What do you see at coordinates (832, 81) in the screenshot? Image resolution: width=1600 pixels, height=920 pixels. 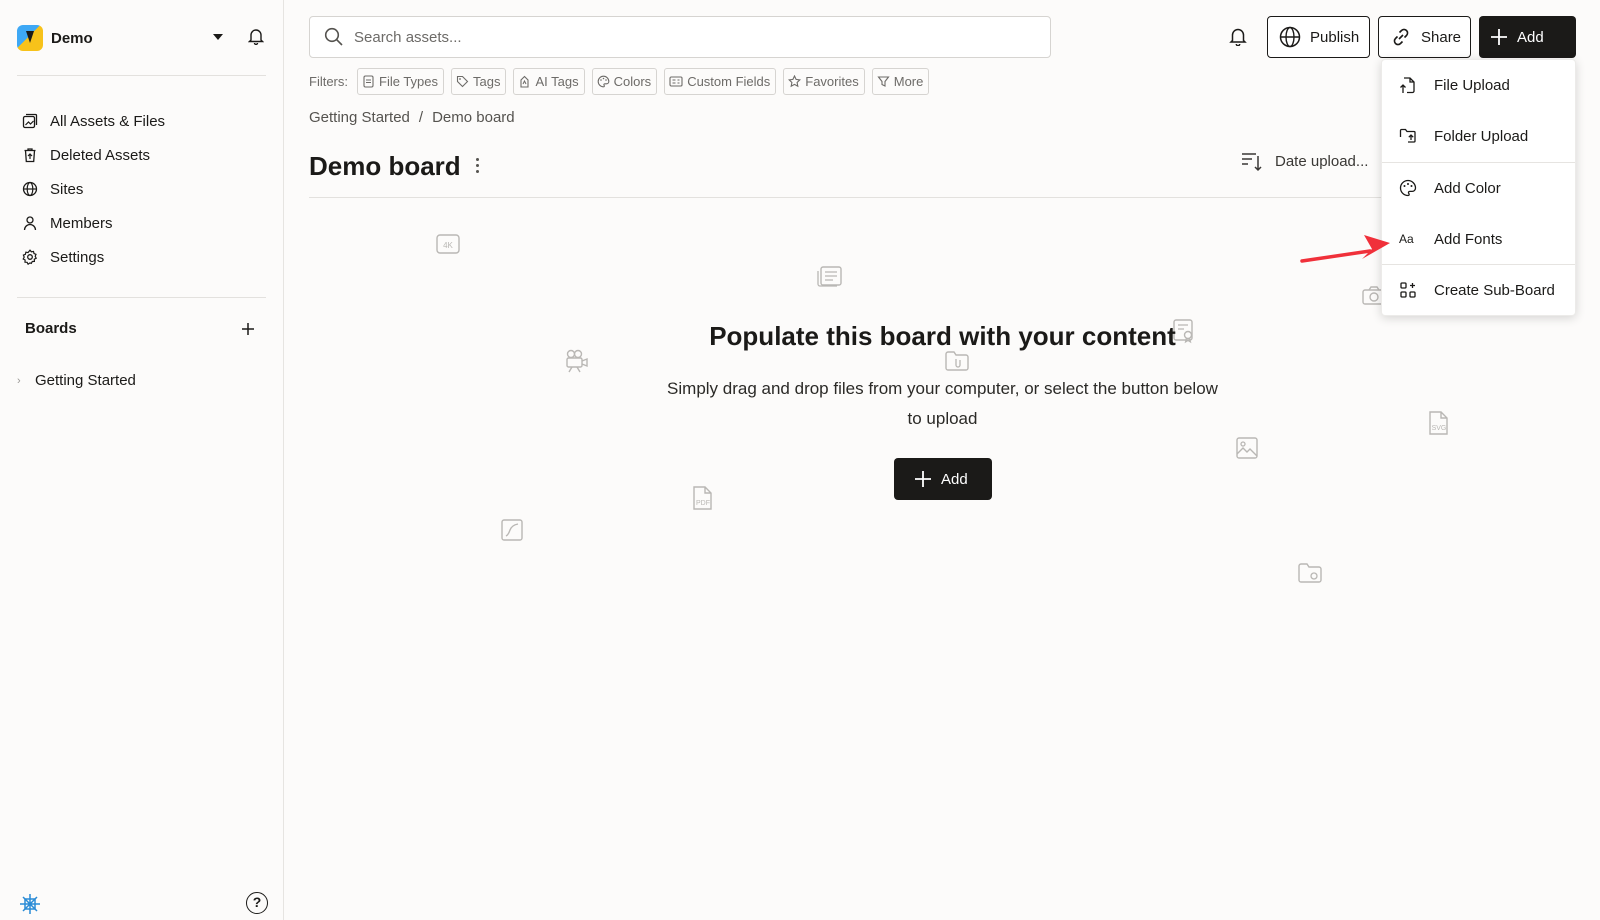 I see `filter-chip-label: Favorites` at bounding box center [832, 81].